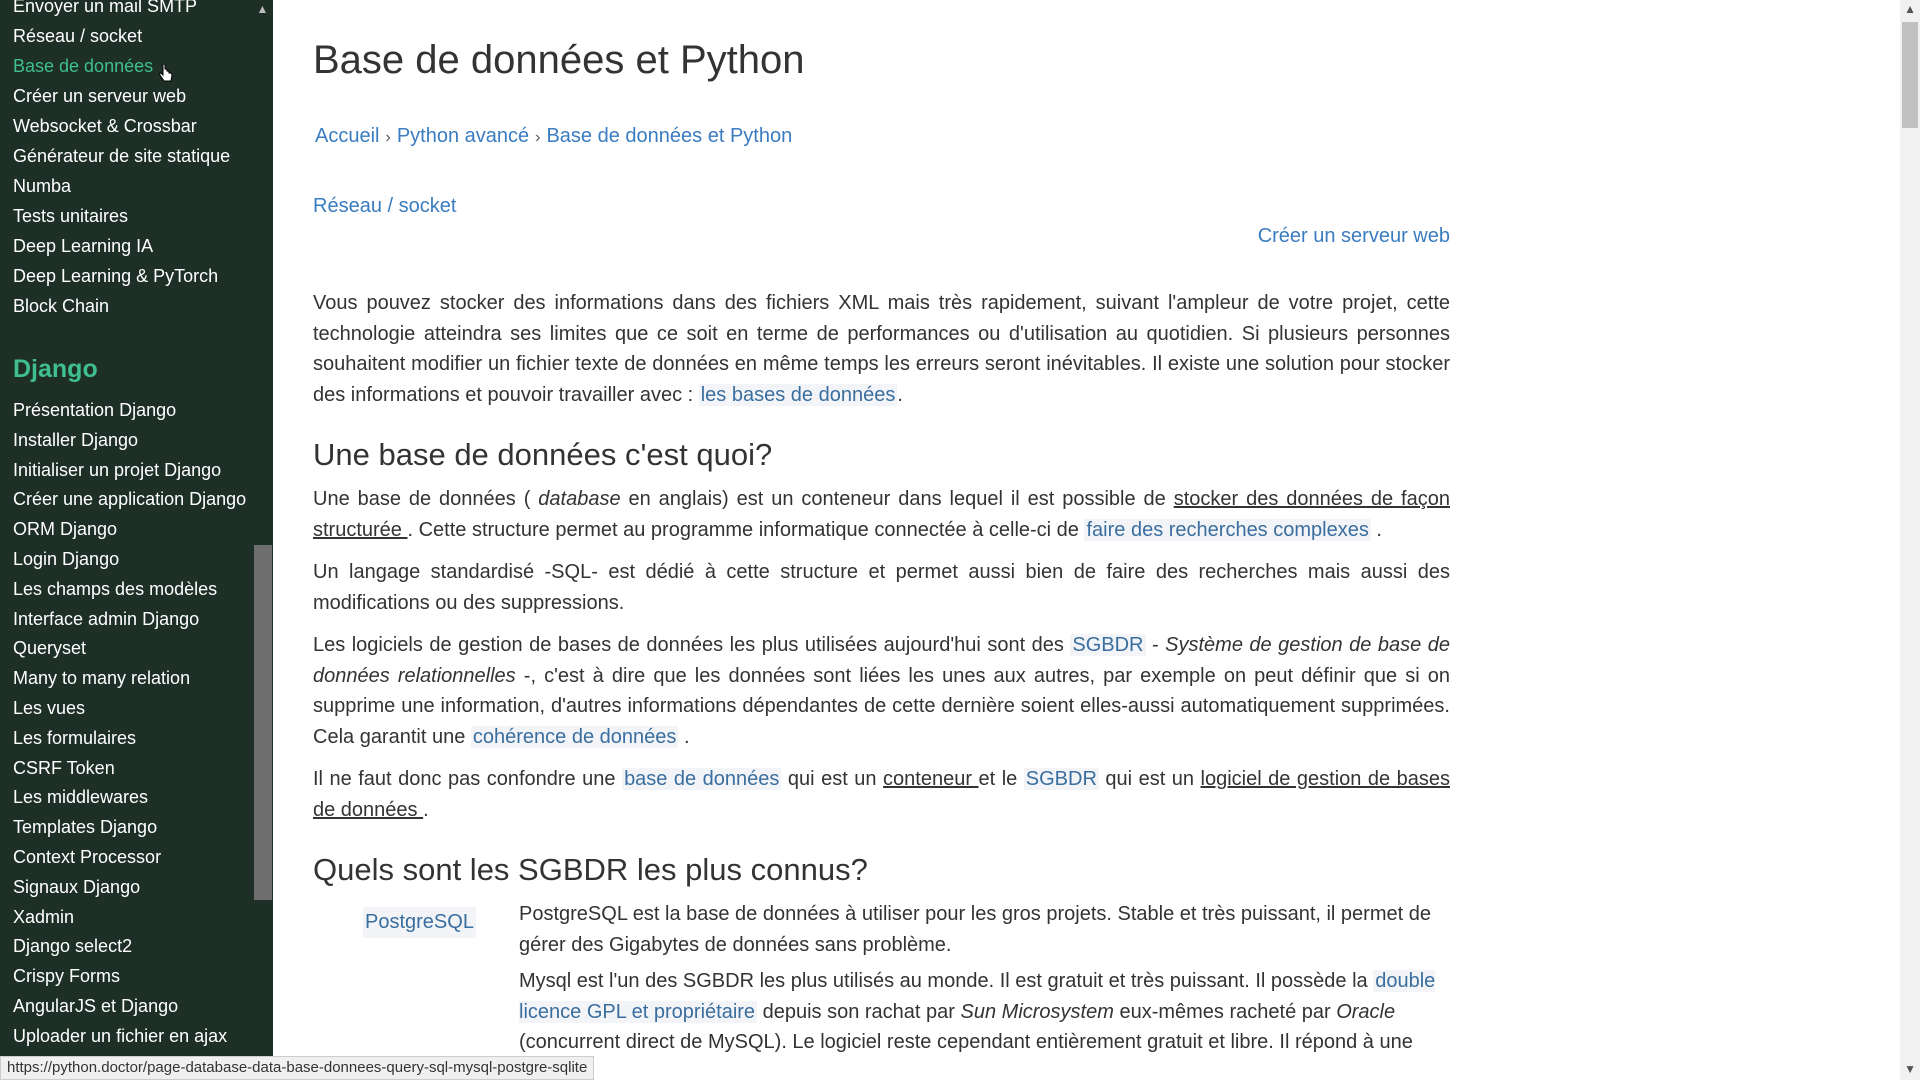 The width and height of the screenshot is (1920, 1080). What do you see at coordinates (66, 976) in the screenshot?
I see `sidebar-item-django: Crispy Forms` at bounding box center [66, 976].